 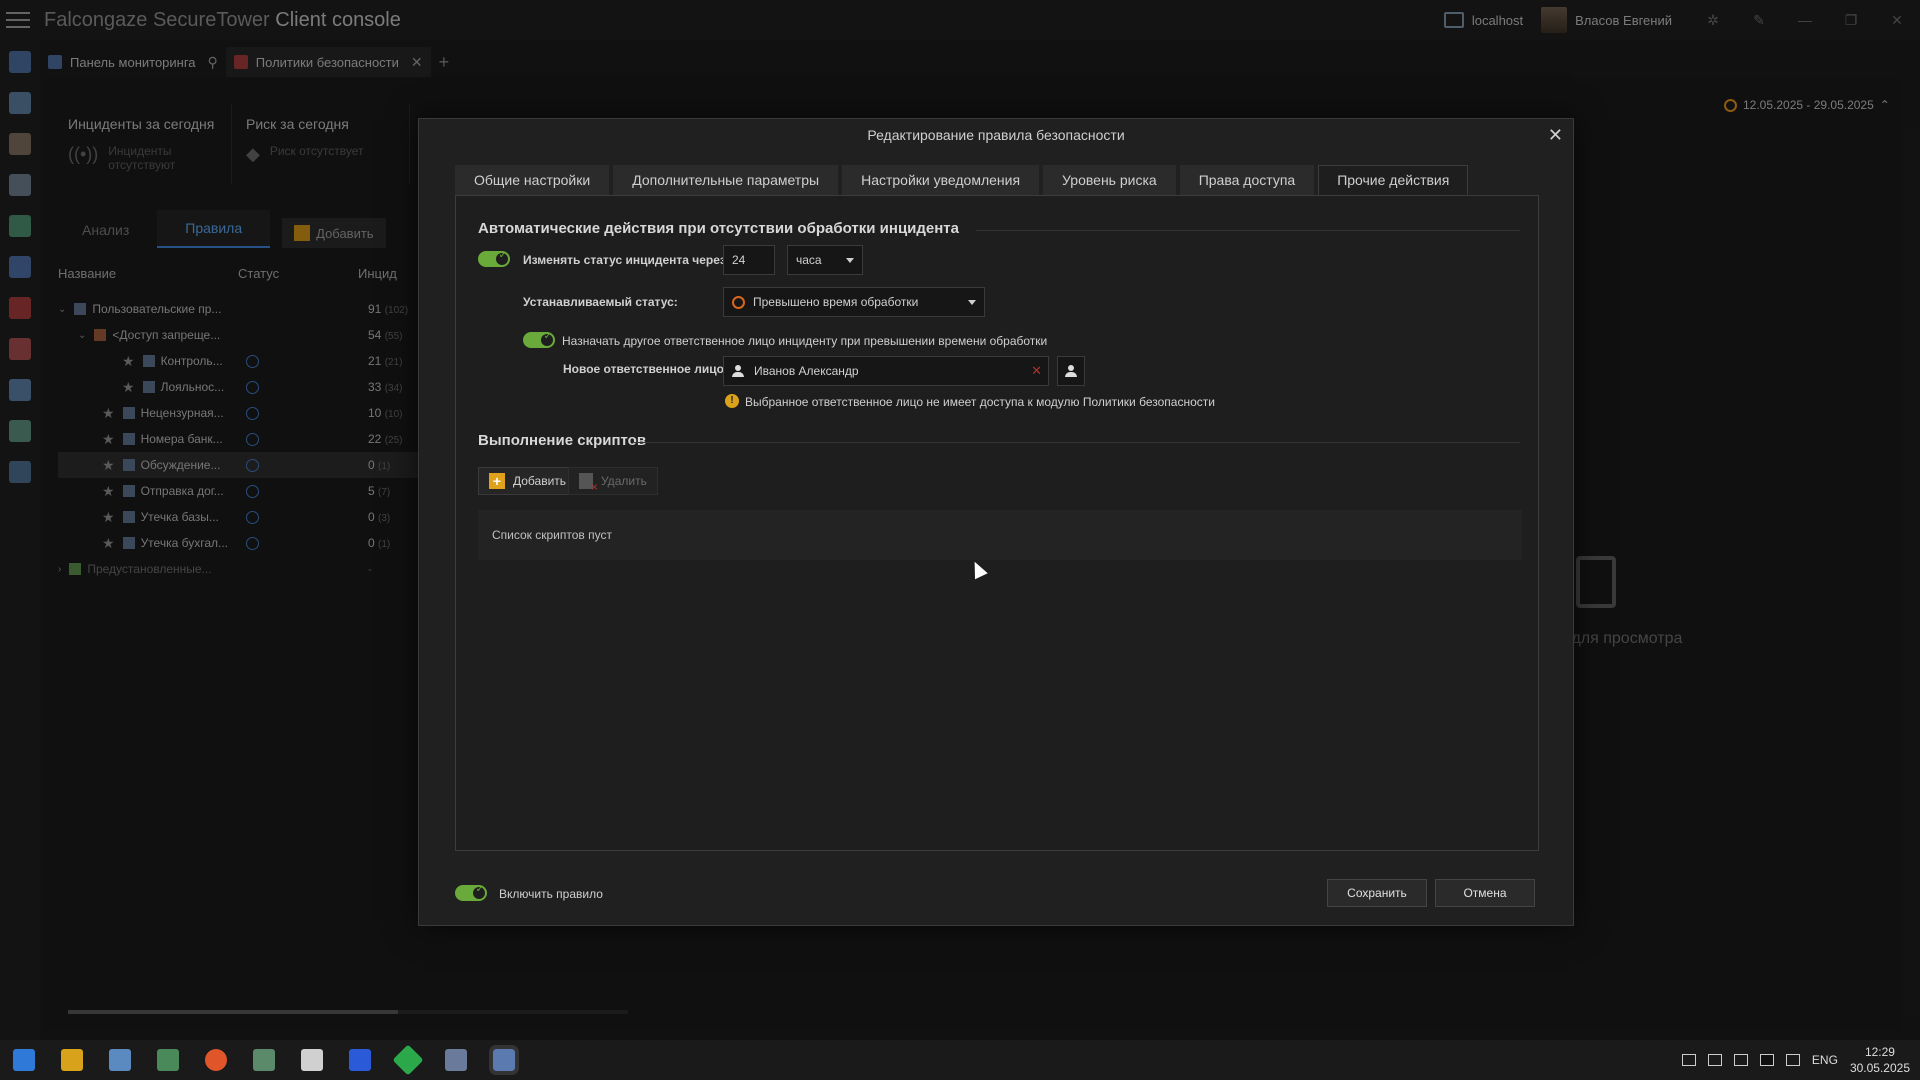 I want to click on person-field-value: Иванов Александр, so click(x=806, y=371).